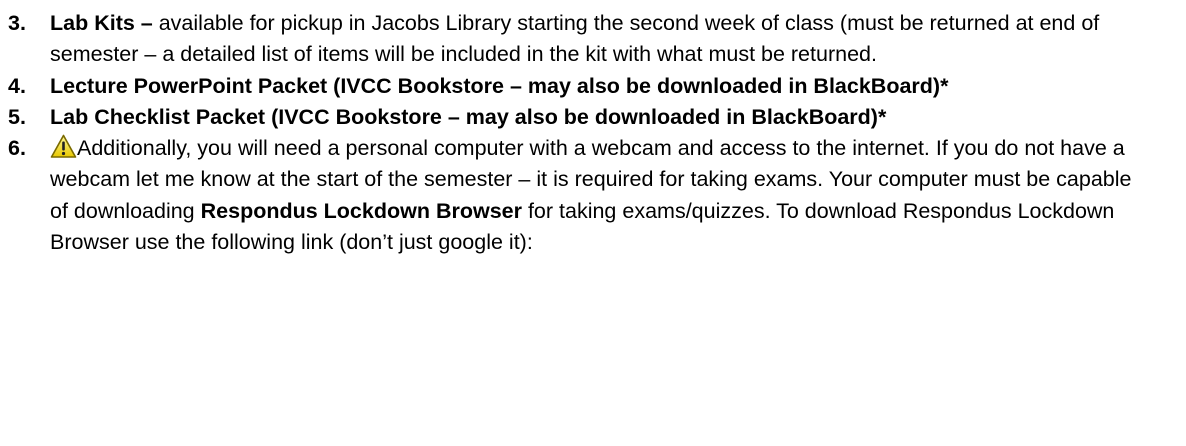 The image size is (1186, 446). What do you see at coordinates (17, 85) in the screenshot?
I see `item-number: 4.` at bounding box center [17, 85].